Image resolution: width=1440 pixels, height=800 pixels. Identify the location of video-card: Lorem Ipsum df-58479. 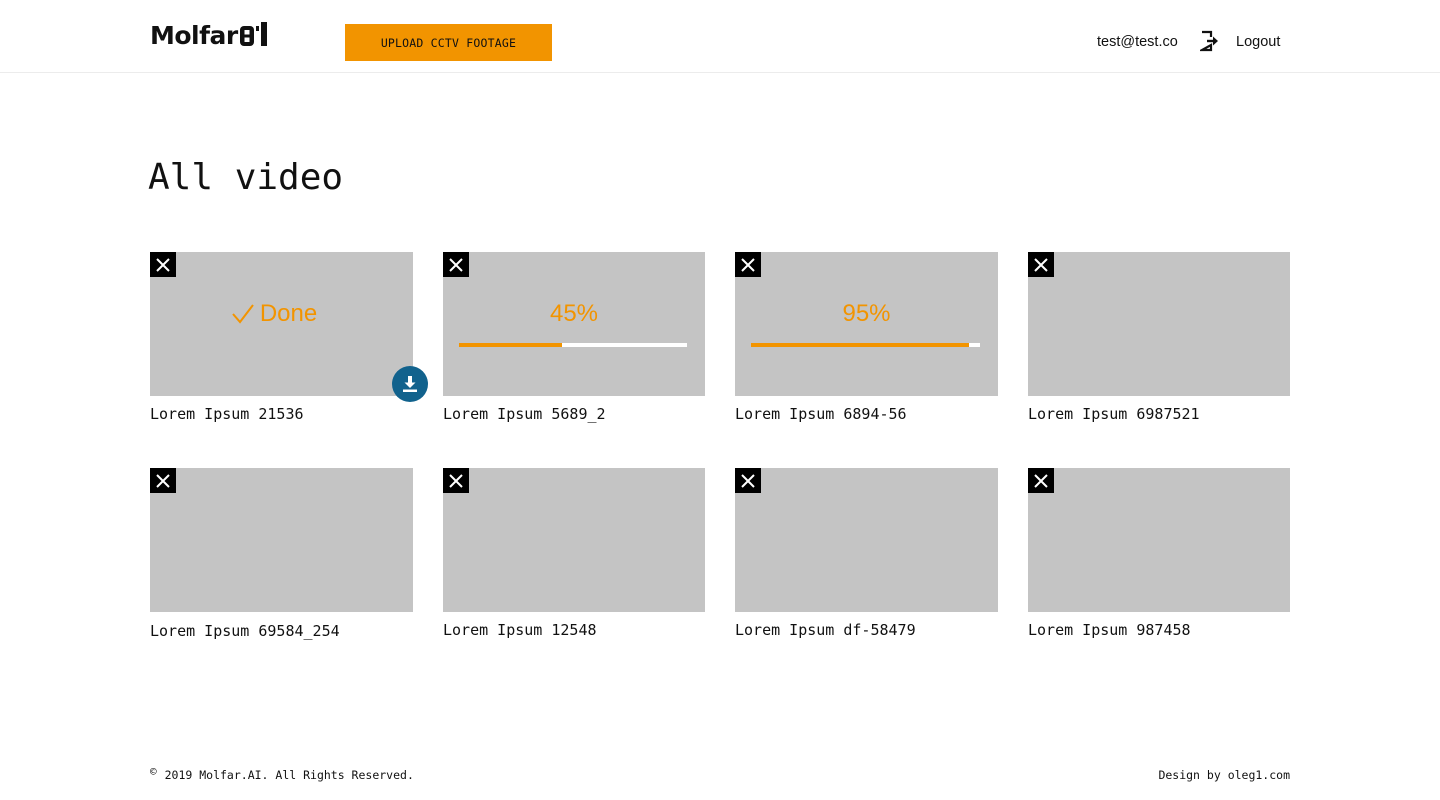
(866, 553).